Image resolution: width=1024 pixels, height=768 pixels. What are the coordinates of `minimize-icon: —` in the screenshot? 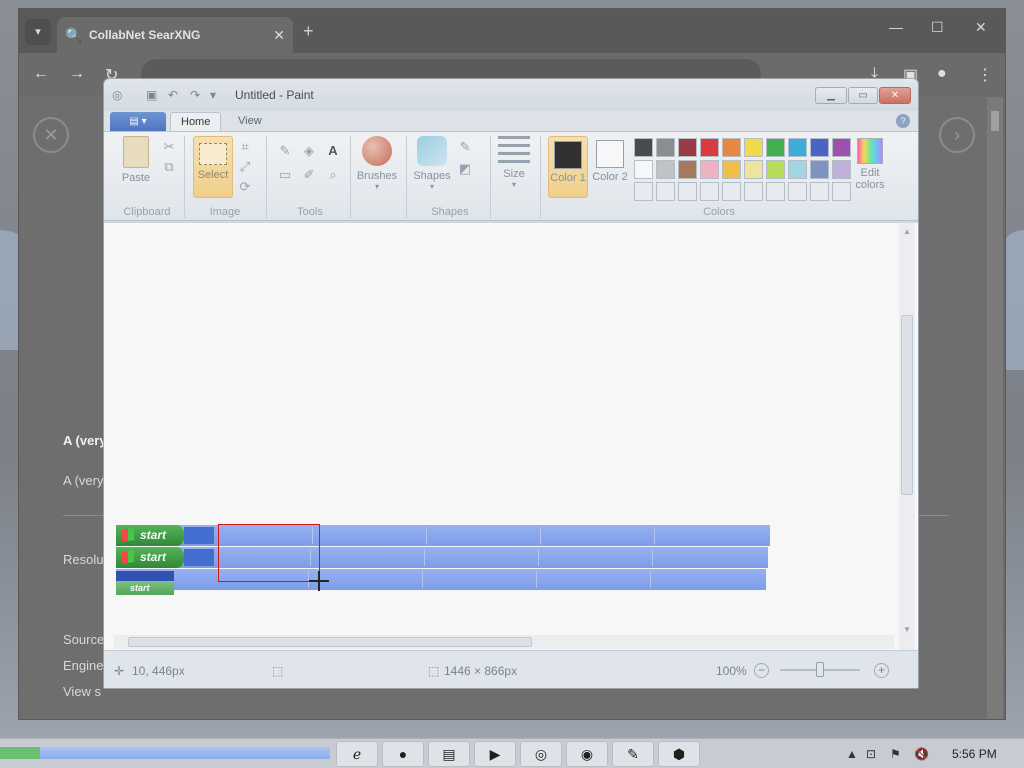 It's located at (896, 27).